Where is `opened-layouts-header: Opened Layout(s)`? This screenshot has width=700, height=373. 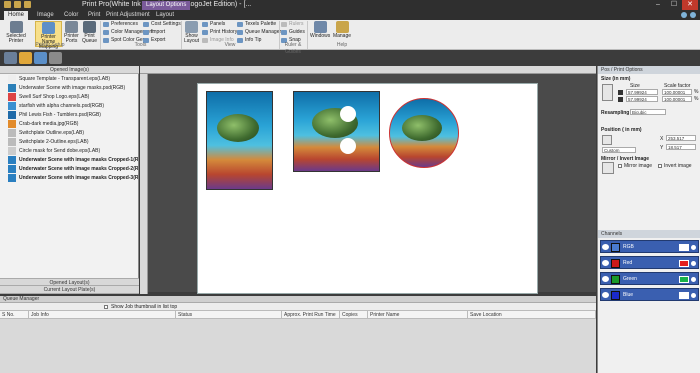
opened-layouts-header: Opened Layout(s) is located at coordinates (69, 282).